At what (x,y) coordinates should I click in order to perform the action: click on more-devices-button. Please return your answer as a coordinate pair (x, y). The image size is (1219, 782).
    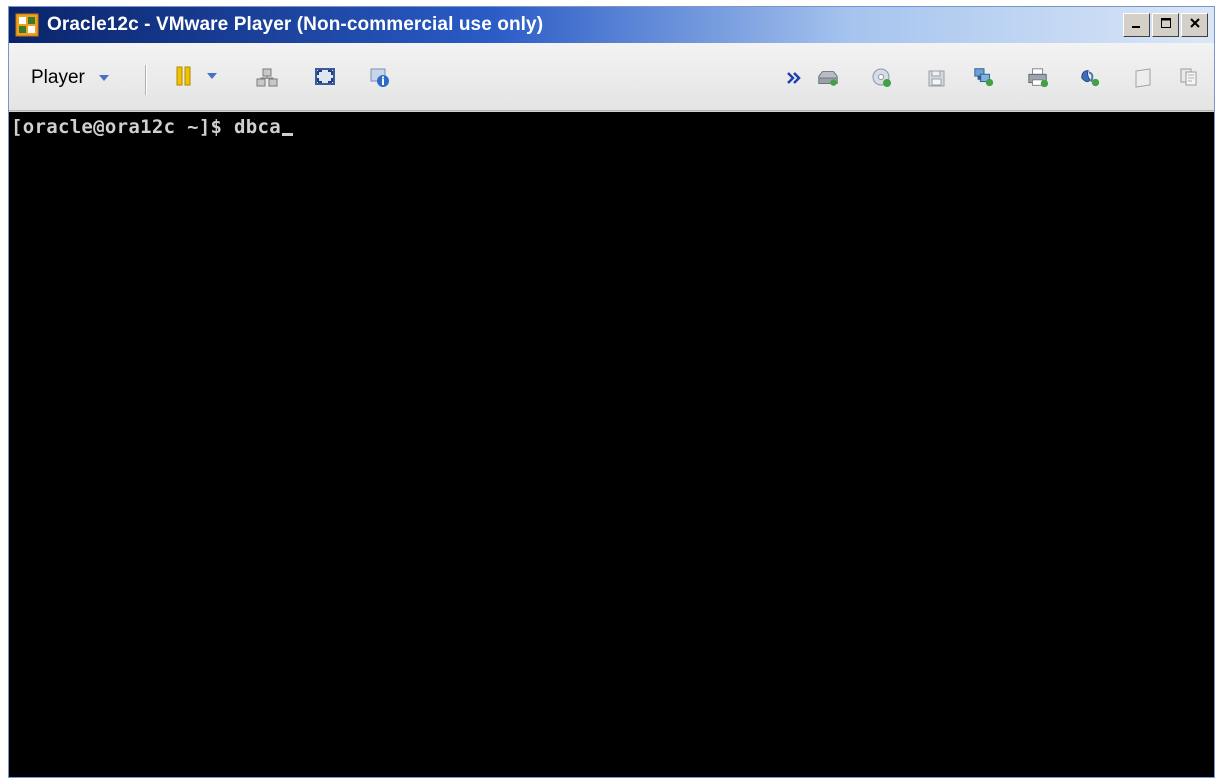
    Looking at the image, I should click on (794, 78).